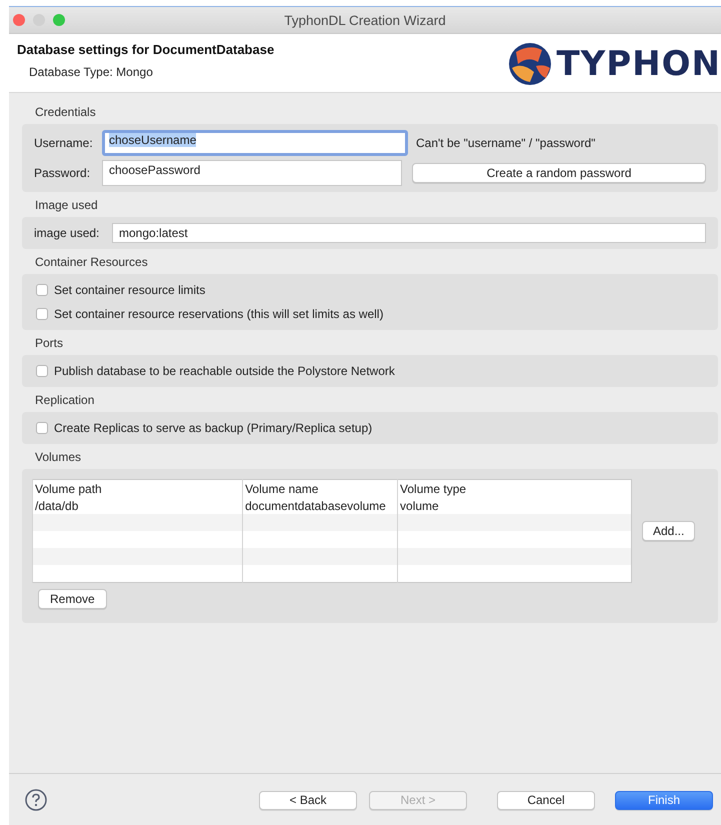 This screenshot has width=721, height=825. What do you see at coordinates (224, 371) in the screenshot?
I see `checkbox-label: Publish database to be reachable outside the Polystore Network` at bounding box center [224, 371].